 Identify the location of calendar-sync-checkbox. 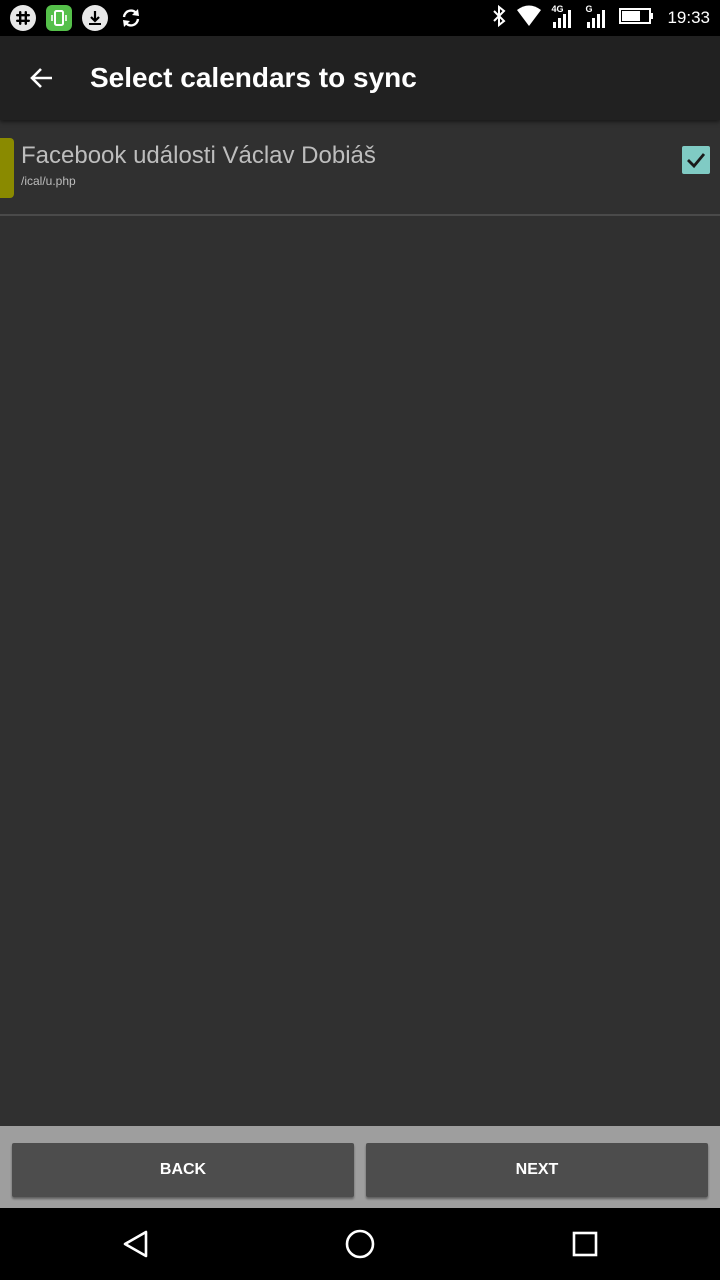
(696, 160).